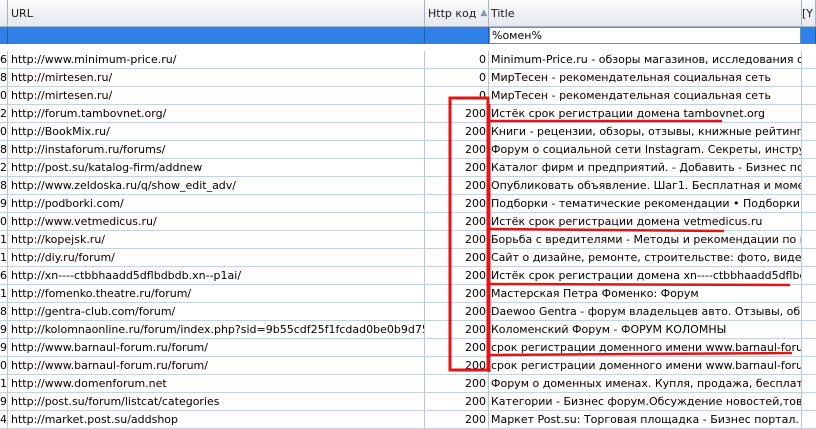 The height and width of the screenshot is (429, 816). What do you see at coordinates (216, 204) in the screenshot?
I see `url-cell: http://podborki.com/` at bounding box center [216, 204].